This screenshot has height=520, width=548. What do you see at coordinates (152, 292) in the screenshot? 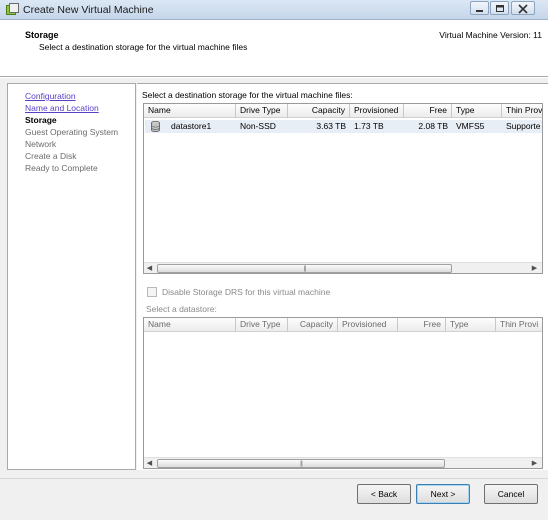
I see `disable-drs-checkbox` at bounding box center [152, 292].